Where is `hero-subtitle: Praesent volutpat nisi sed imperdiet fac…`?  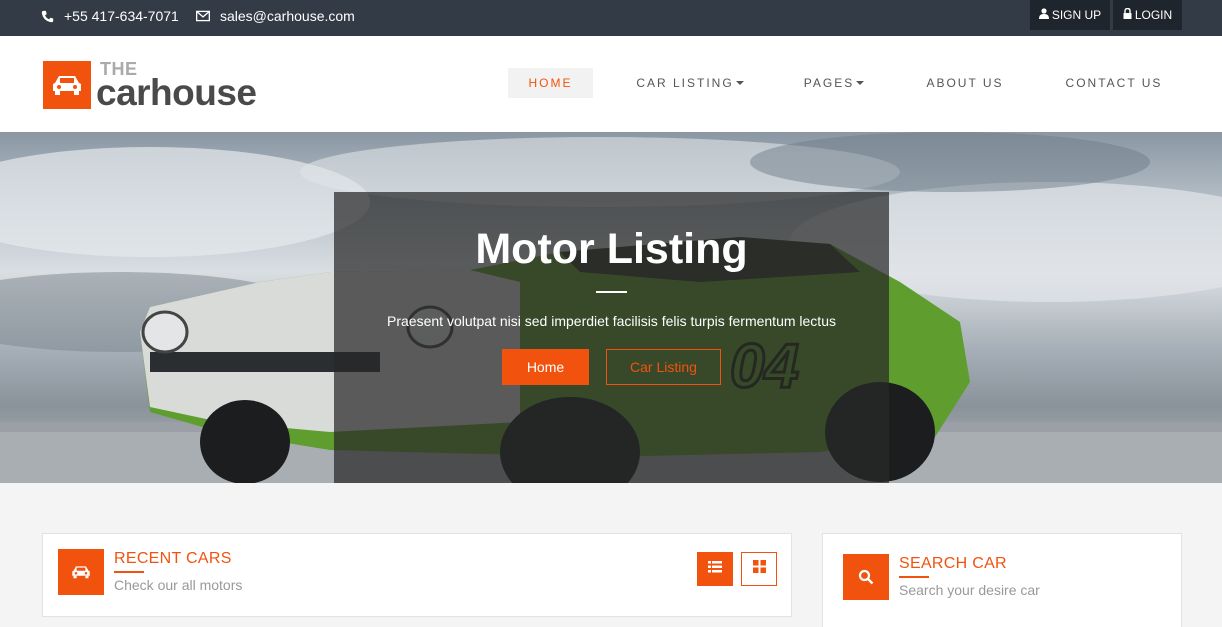
hero-subtitle: Praesent volutpat nisi sed imperdiet fac… is located at coordinates (611, 321).